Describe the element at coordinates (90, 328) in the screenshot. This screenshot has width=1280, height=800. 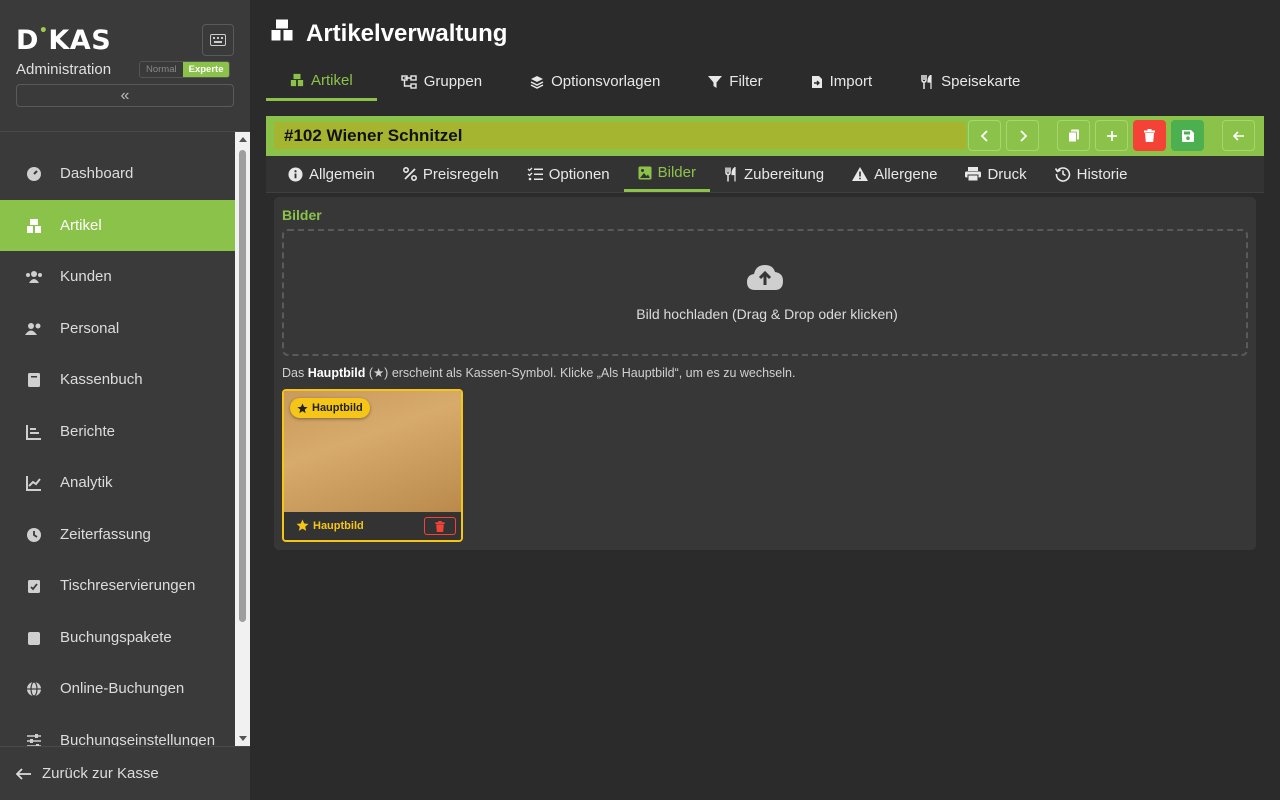
I see `sidebar-item-label: Personal` at that location.